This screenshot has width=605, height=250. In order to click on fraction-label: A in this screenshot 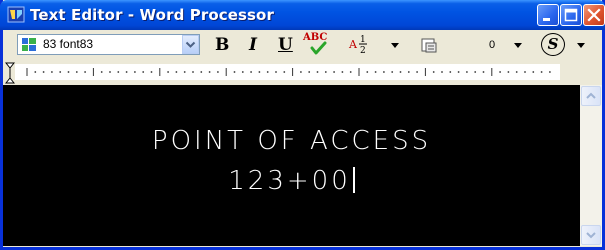, I will do `click(353, 44)`.